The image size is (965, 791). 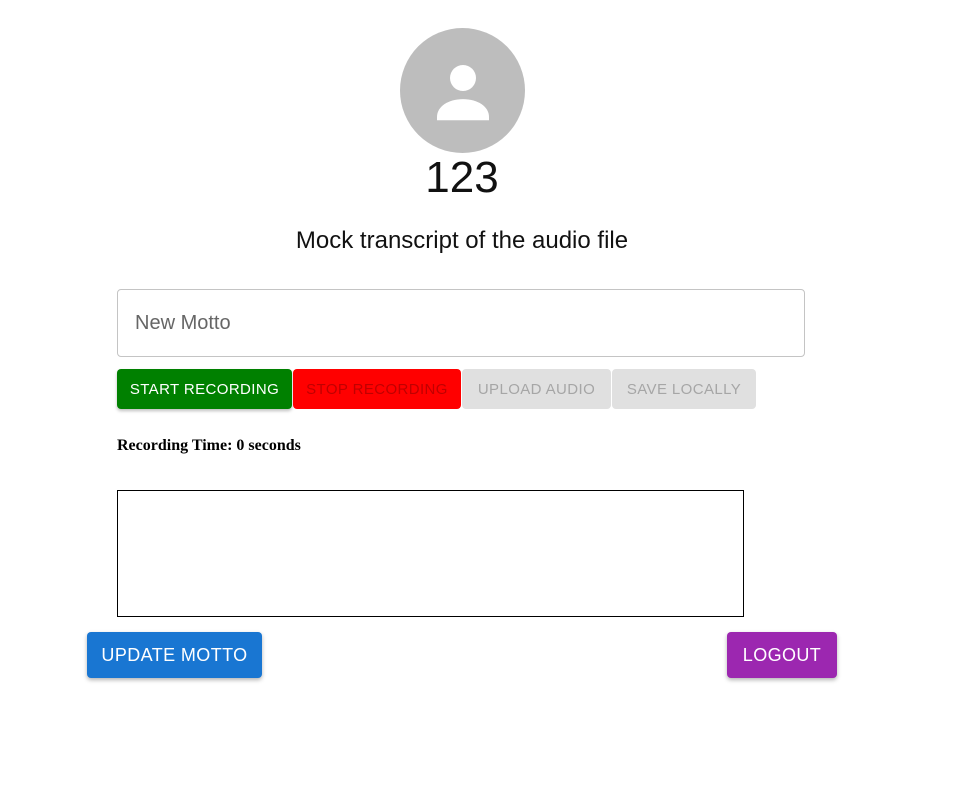 I want to click on stop-recording-button: Stop Recording, so click(x=377, y=389).